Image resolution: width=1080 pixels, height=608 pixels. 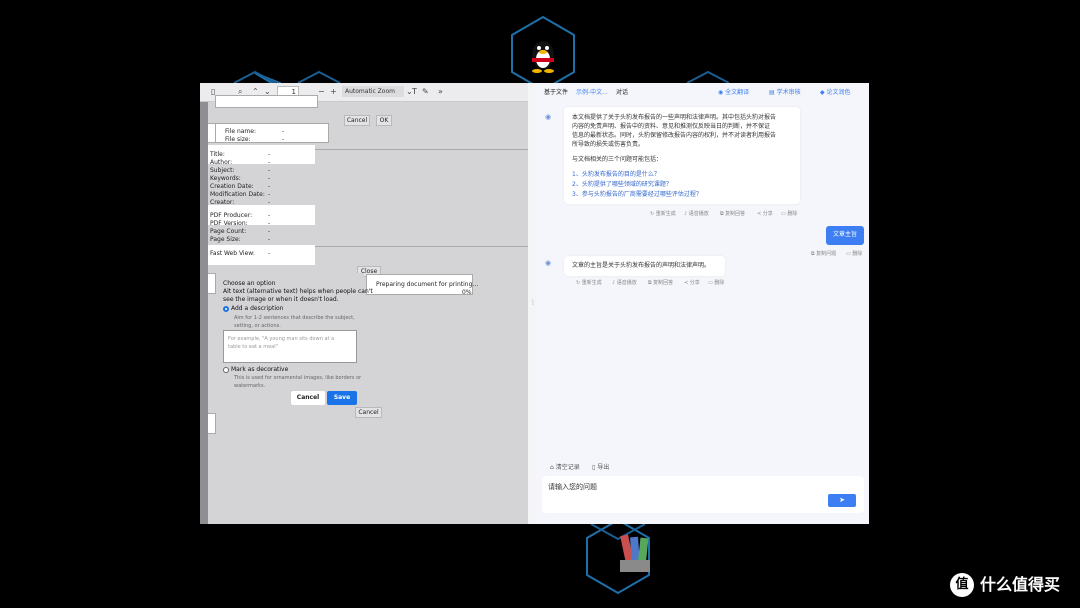 I want to click on prop-label: Modification Date:, so click(x=237, y=194).